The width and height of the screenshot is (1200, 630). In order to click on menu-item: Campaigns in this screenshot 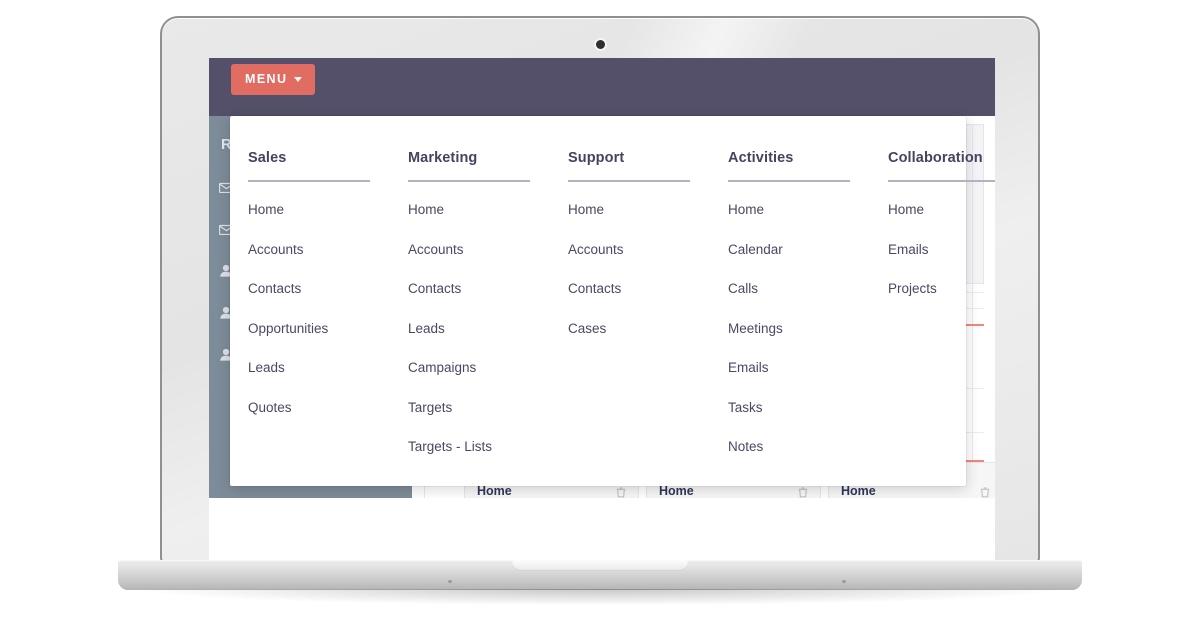, I will do `click(479, 368)`.